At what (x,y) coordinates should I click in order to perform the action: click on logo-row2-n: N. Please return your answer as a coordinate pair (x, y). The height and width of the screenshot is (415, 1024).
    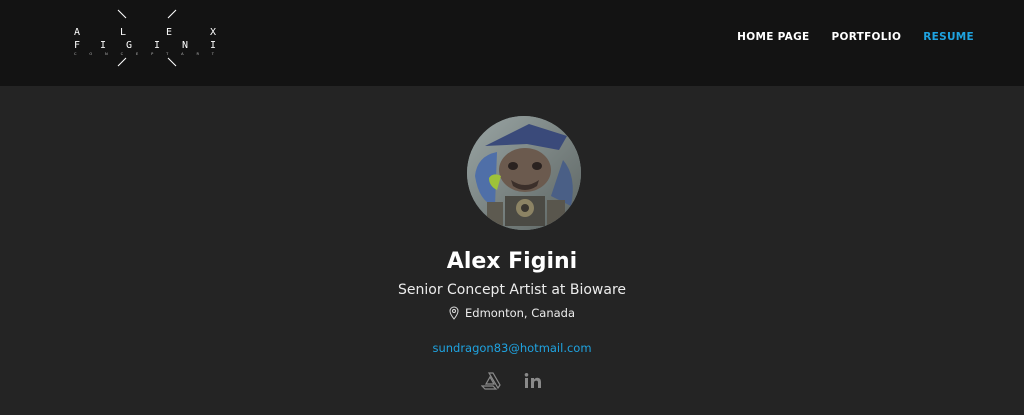
    Looking at the image, I should click on (185, 45).